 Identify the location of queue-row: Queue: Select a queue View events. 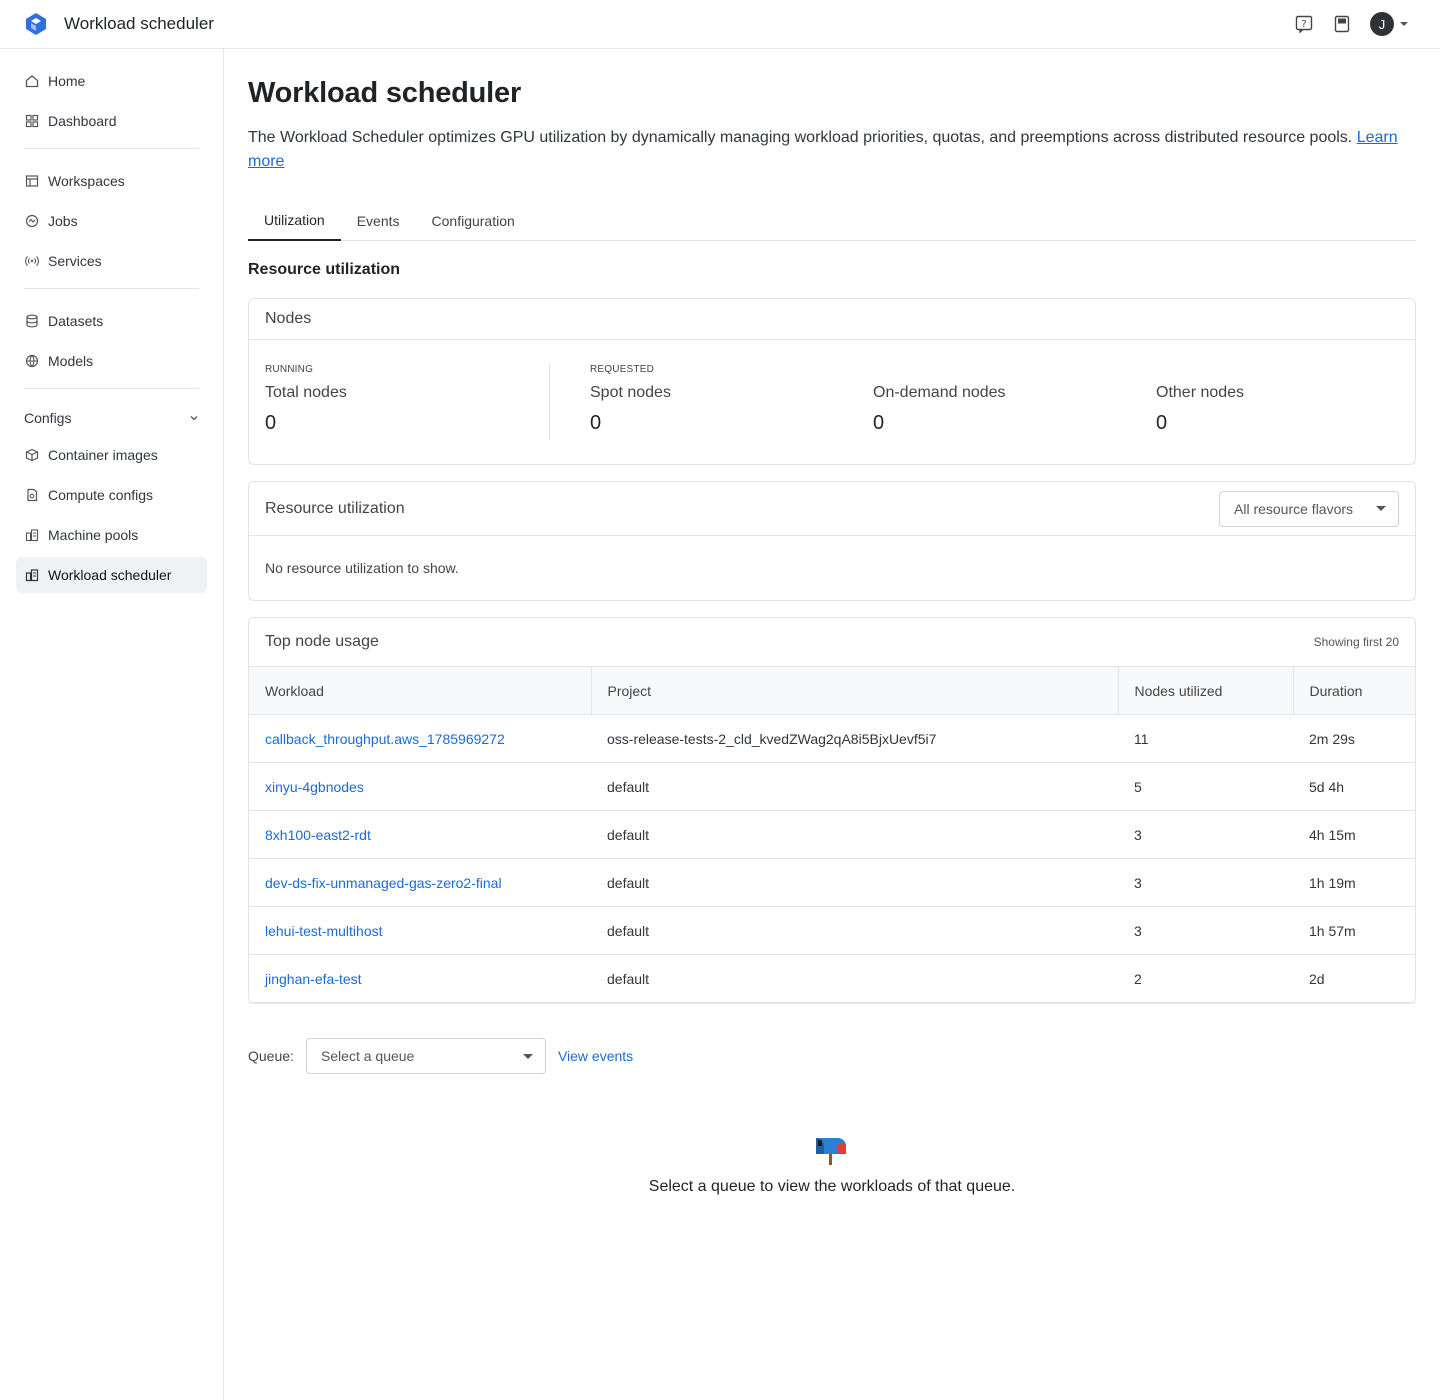
(832, 1056).